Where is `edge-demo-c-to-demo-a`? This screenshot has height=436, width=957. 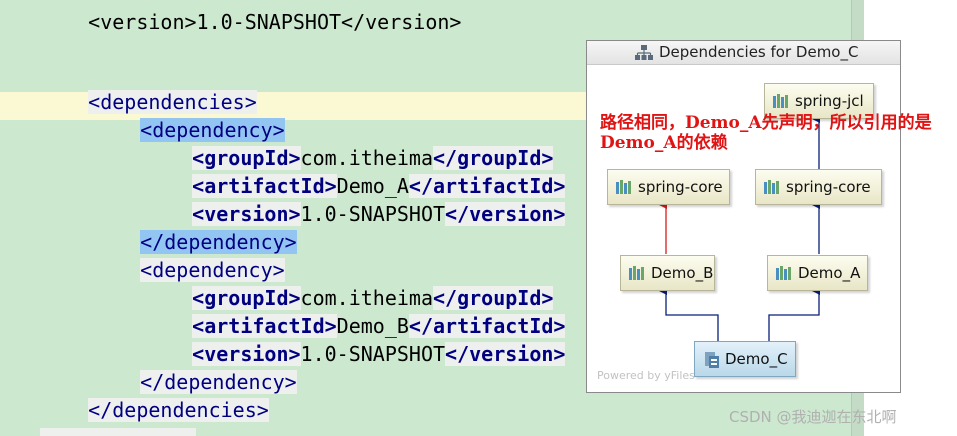 edge-demo-c-to-demo-a is located at coordinates (794, 315).